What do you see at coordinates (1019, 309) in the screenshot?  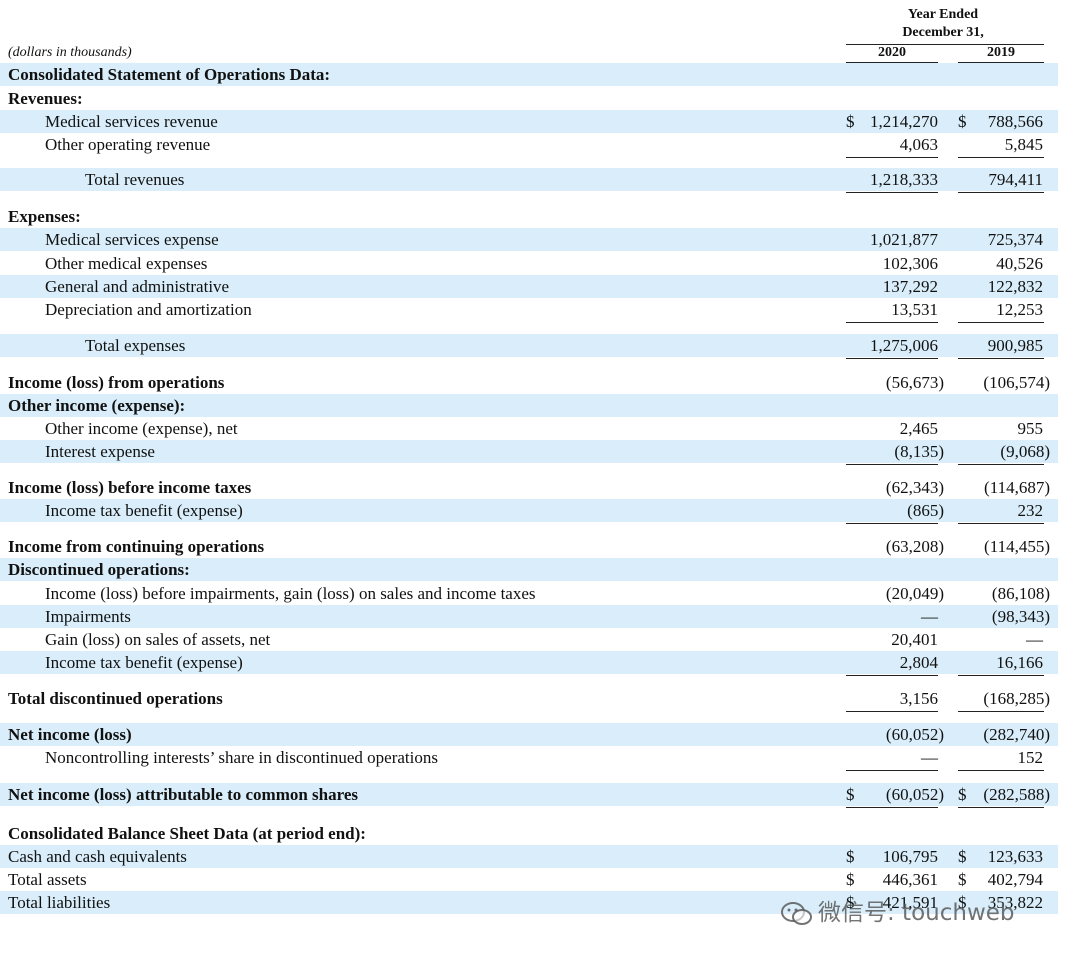 I see `value-2019: 12,253` at bounding box center [1019, 309].